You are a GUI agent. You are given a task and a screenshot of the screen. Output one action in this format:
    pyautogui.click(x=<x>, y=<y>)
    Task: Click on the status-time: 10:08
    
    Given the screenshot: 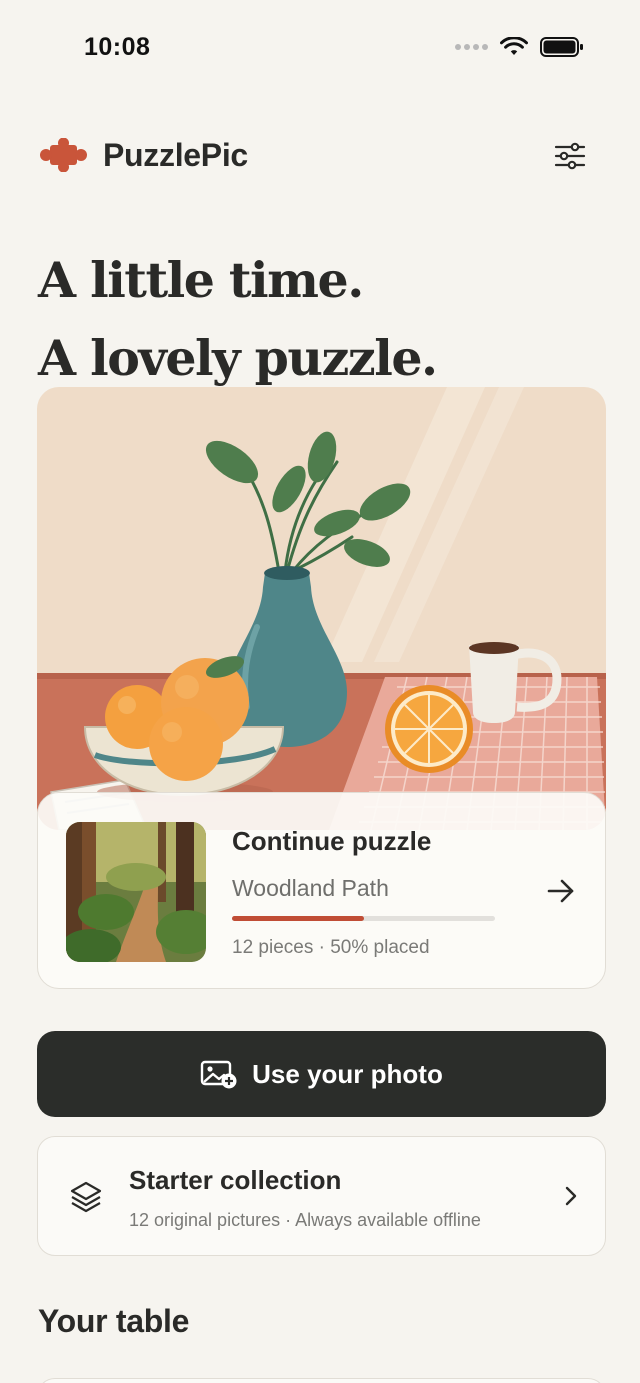 What is the action you would take?
    pyautogui.click(x=117, y=47)
    